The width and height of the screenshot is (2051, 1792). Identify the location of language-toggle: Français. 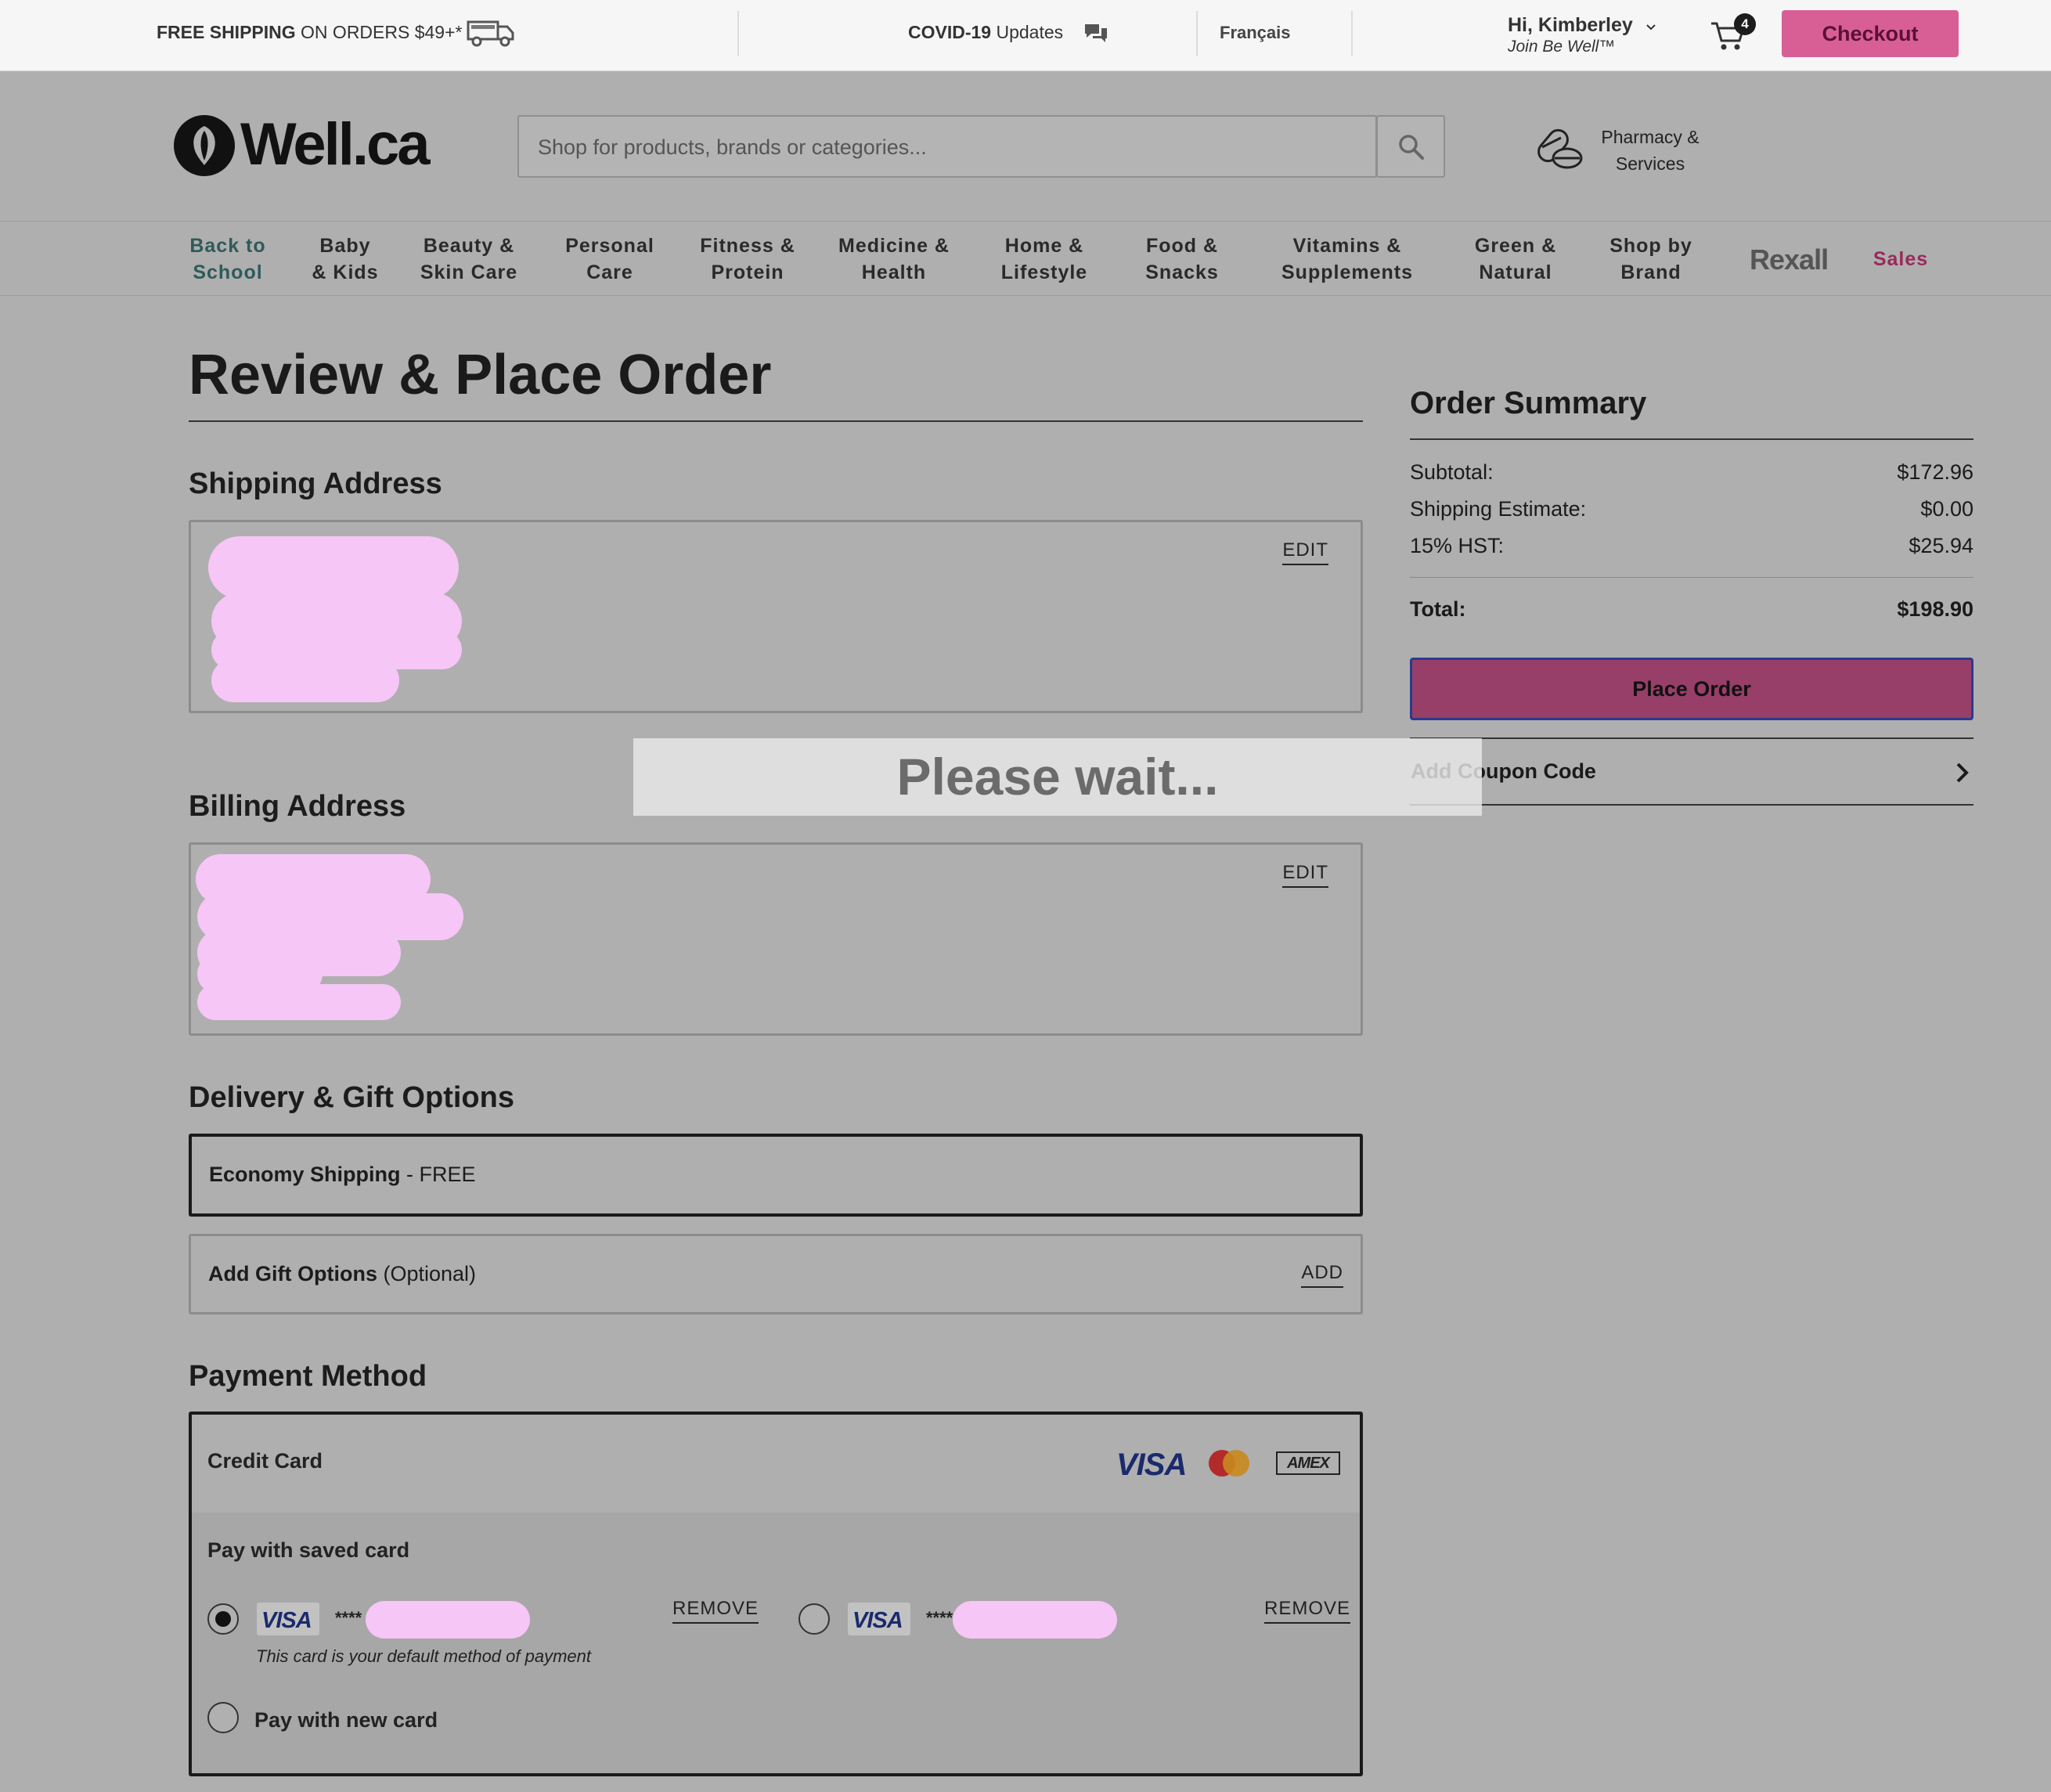
(1256, 33).